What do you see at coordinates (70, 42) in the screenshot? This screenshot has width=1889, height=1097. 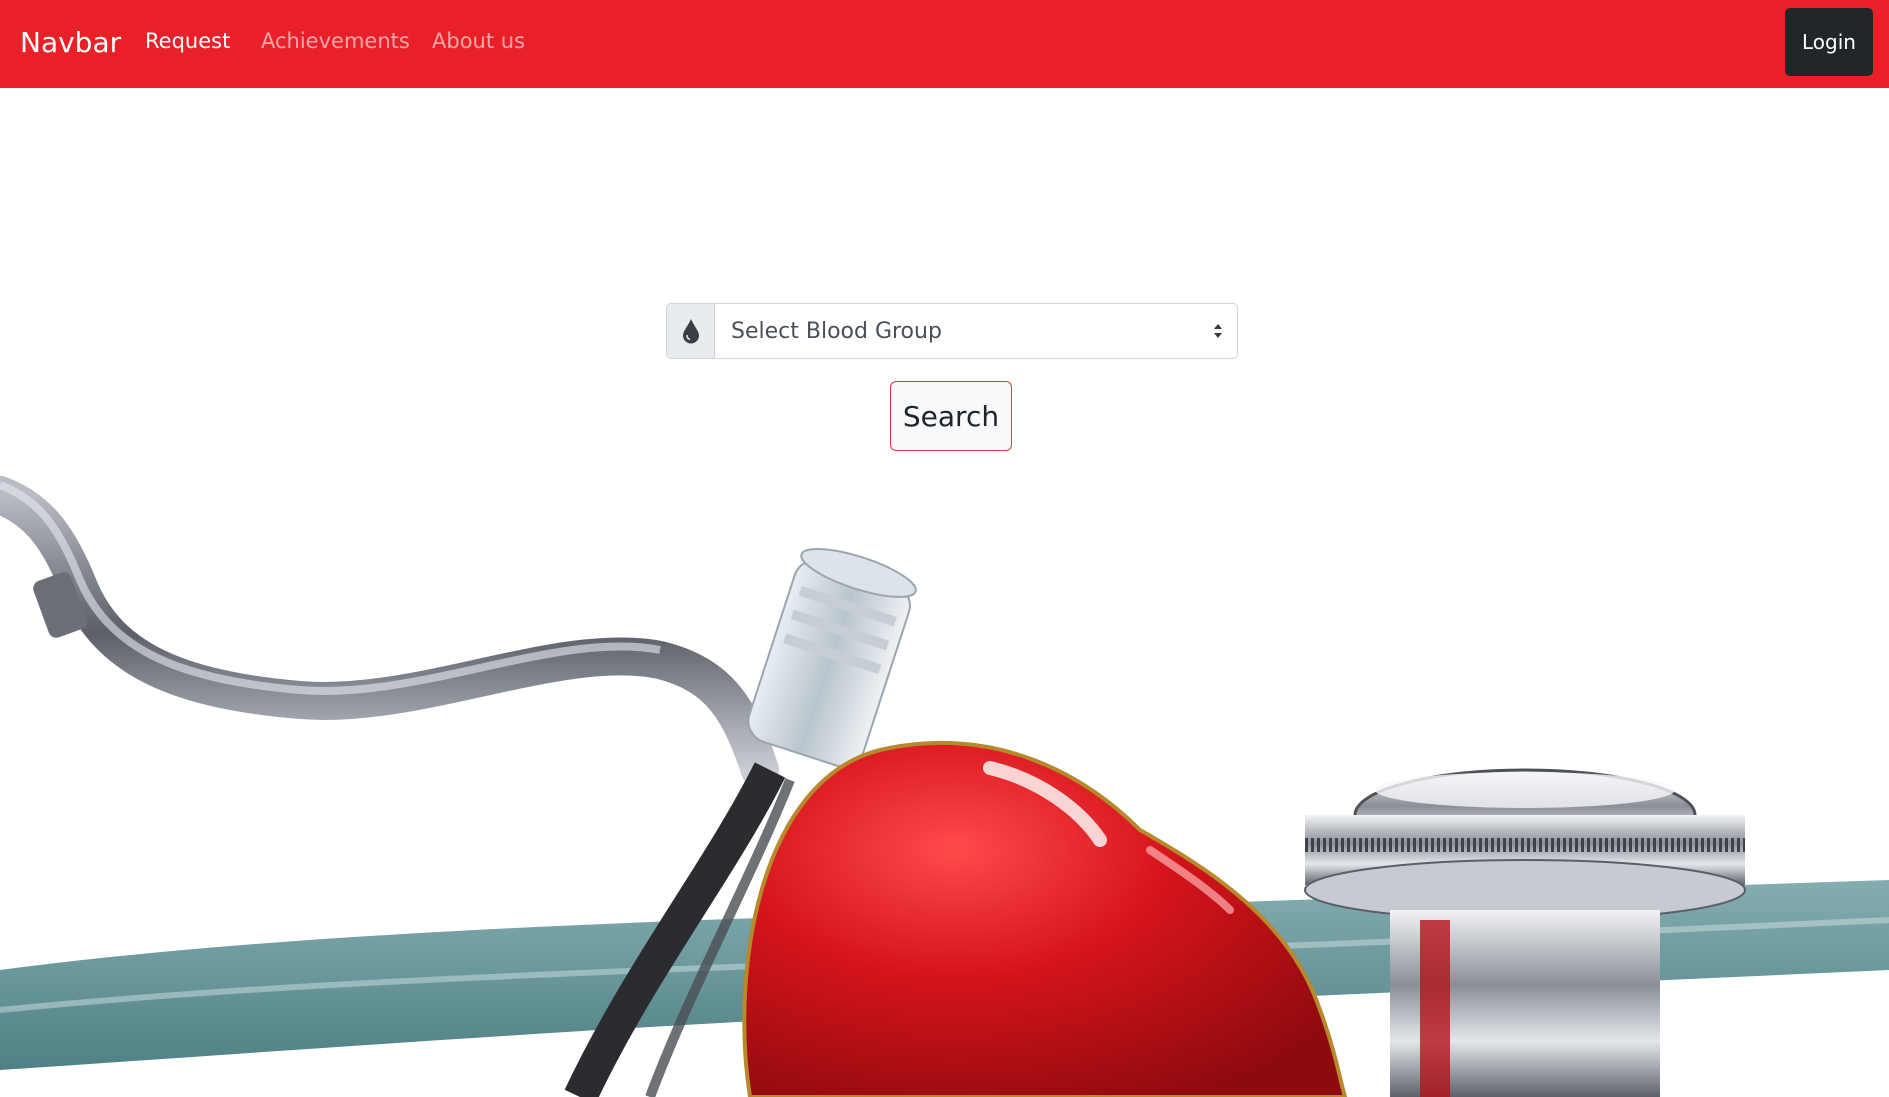 I see `navbar-brand: Navbar` at bounding box center [70, 42].